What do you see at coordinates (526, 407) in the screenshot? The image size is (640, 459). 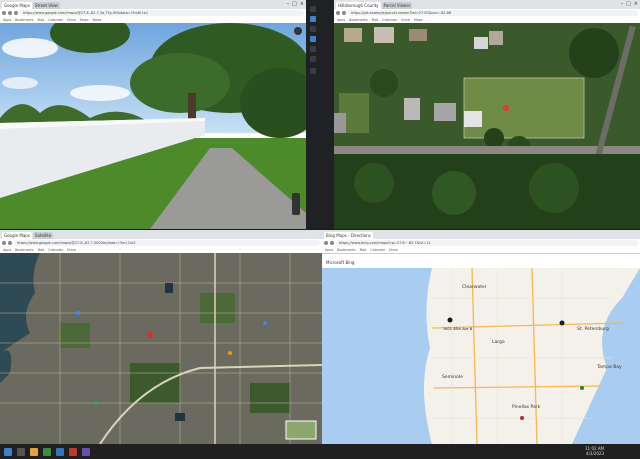 I see `place-label: Pinellas Park` at bounding box center [526, 407].